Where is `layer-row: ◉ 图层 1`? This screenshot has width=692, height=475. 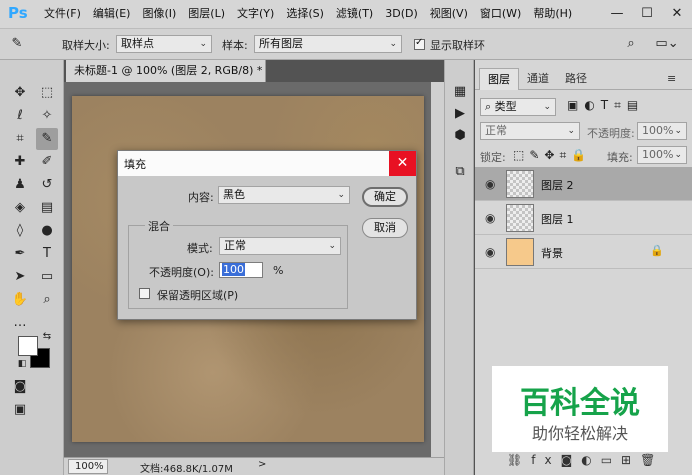 layer-row: ◉ 图层 1 is located at coordinates (583, 218).